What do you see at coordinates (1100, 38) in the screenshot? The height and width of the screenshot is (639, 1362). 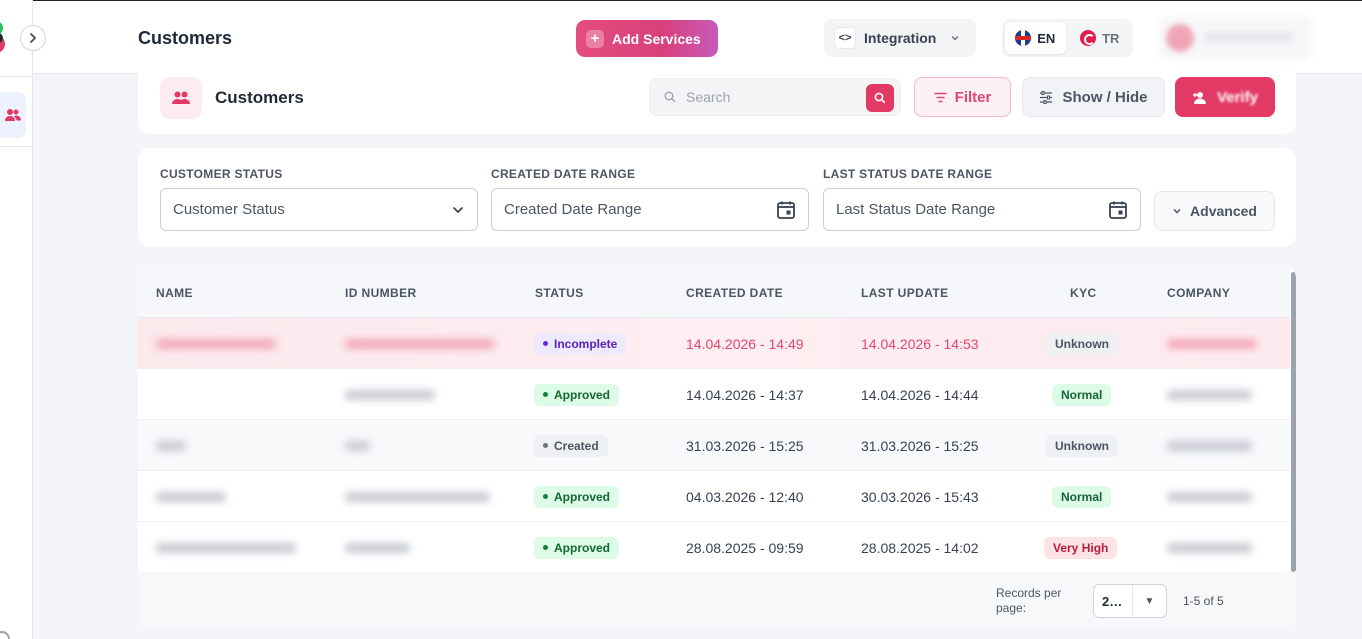 I see `language-tr-button: TR` at bounding box center [1100, 38].